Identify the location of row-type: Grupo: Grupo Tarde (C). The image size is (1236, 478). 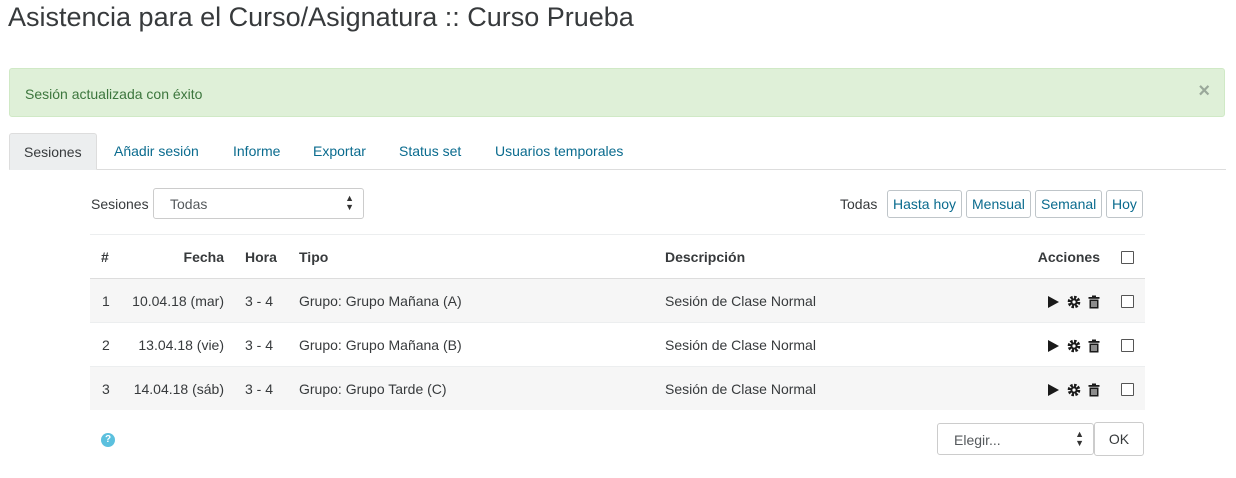
(482, 388).